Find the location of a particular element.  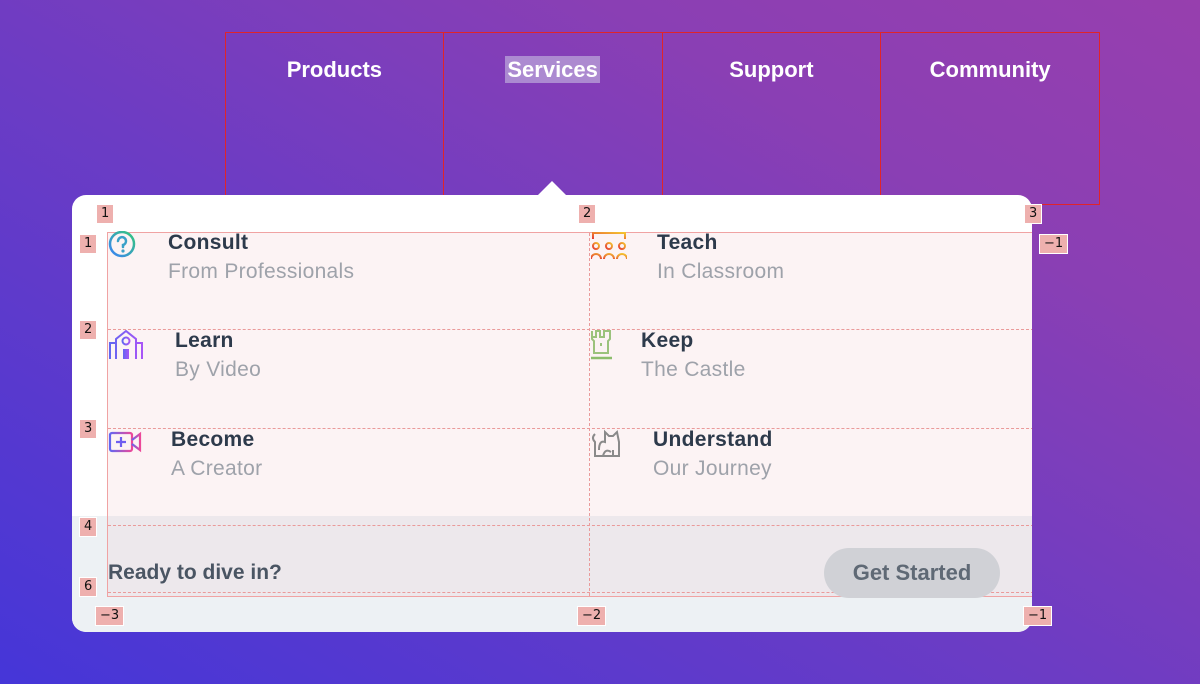

get-started-button: Get Started is located at coordinates (912, 573).